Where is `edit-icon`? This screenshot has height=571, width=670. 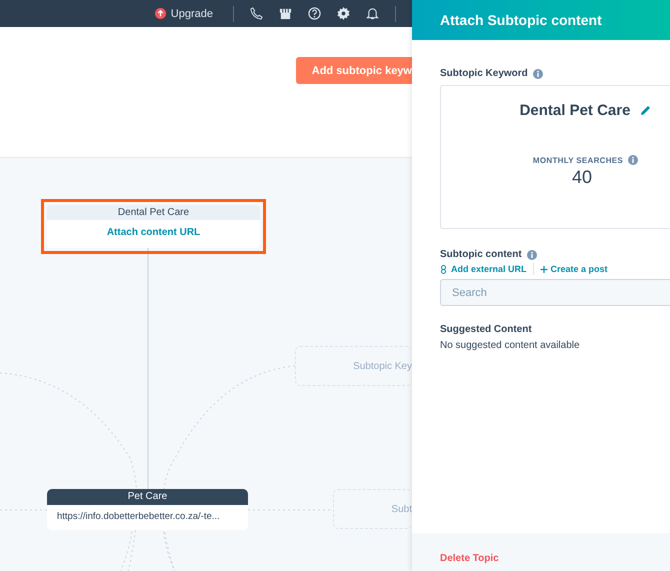 edit-icon is located at coordinates (646, 110).